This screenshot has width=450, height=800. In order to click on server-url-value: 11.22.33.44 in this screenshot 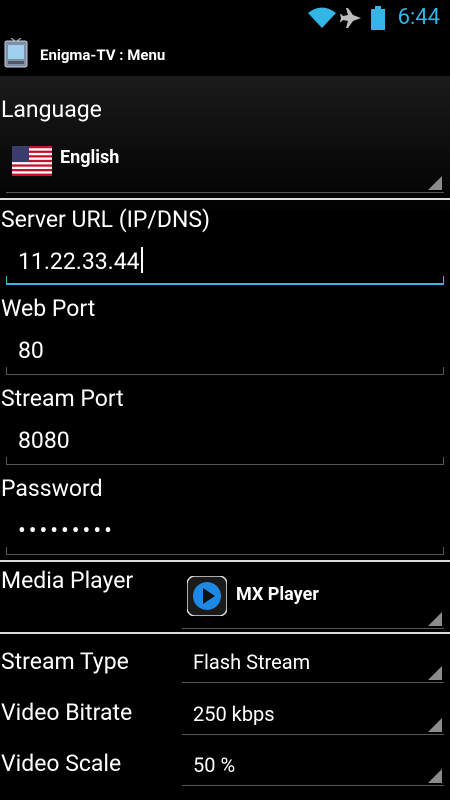, I will do `click(79, 261)`.